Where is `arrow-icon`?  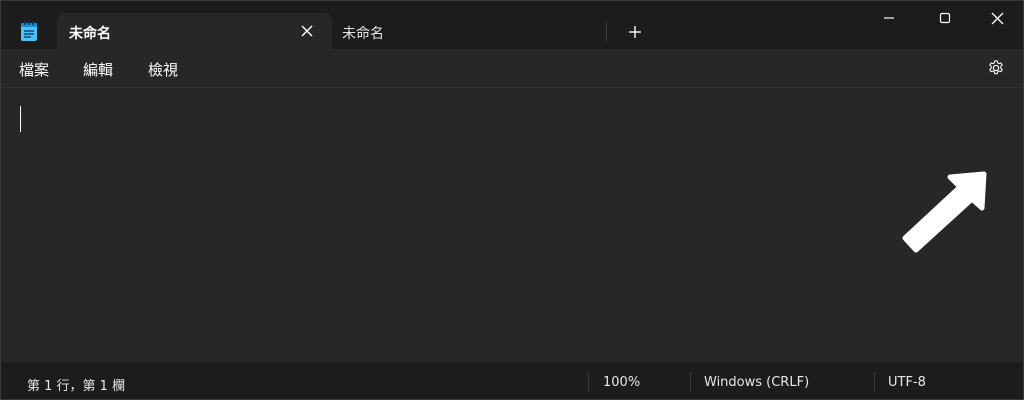
arrow-icon is located at coordinates (944, 212).